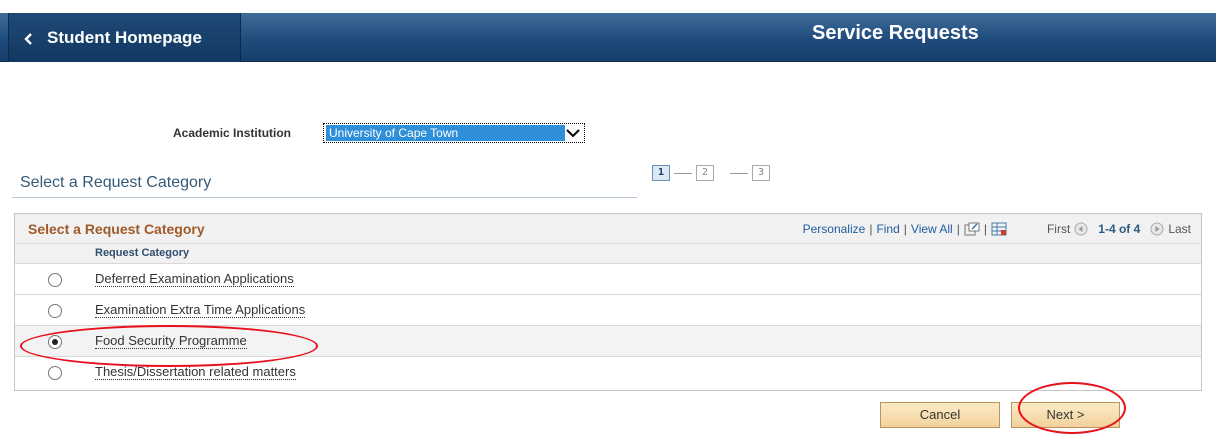 This screenshot has height=434, width=1216. Describe the element at coordinates (55, 342) in the screenshot. I see `row-radio-selected` at that location.